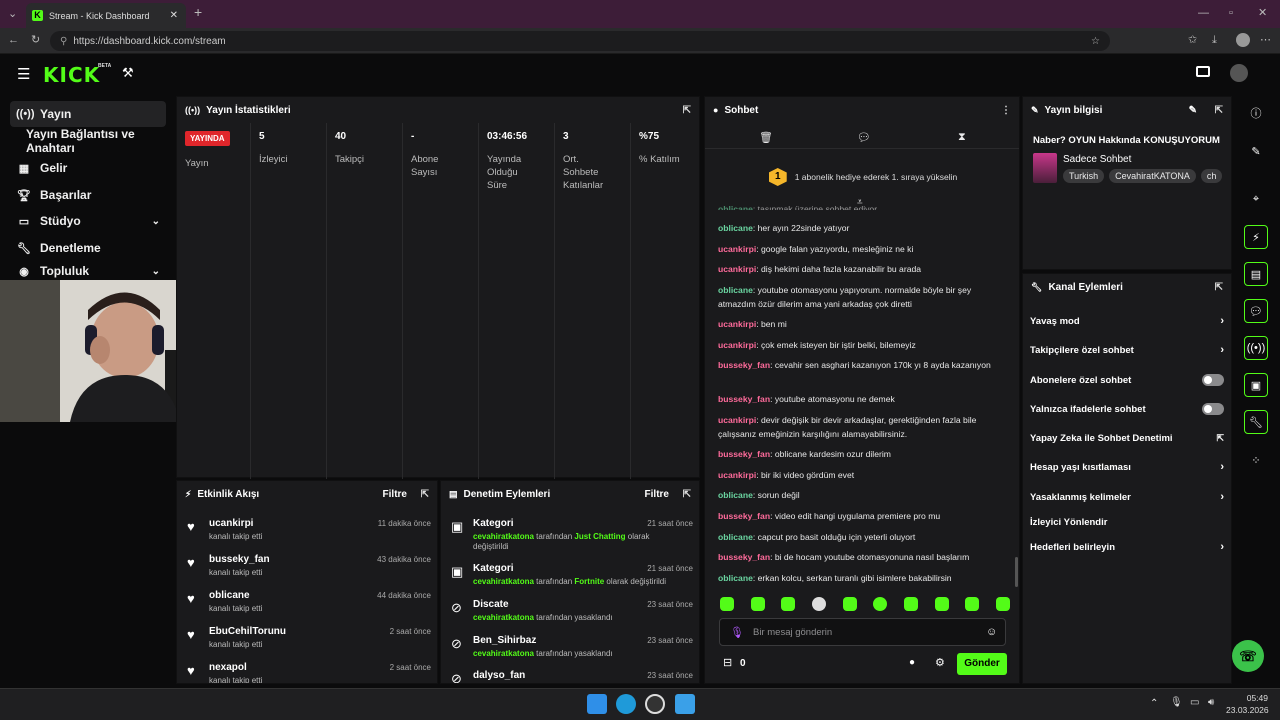  I want to click on minimize-icon: —, so click(1203, 13).